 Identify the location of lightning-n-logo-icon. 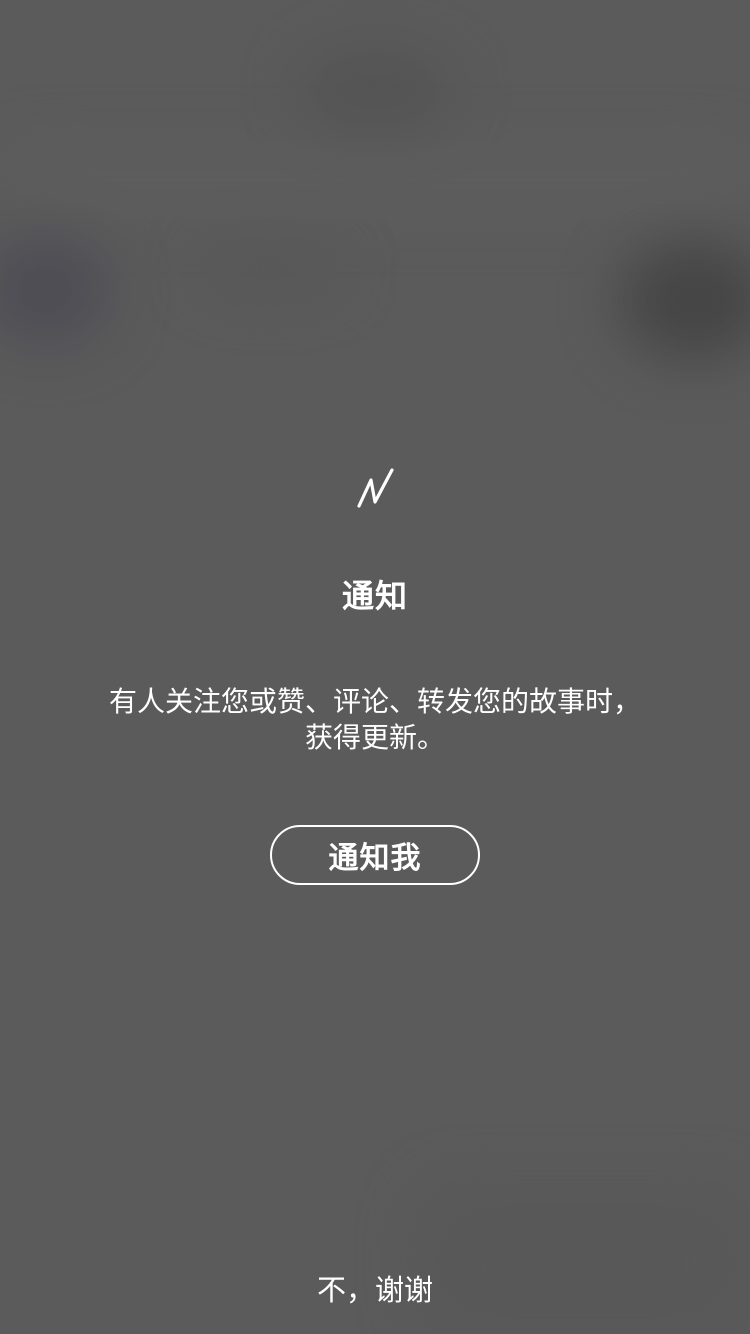
(375, 488).